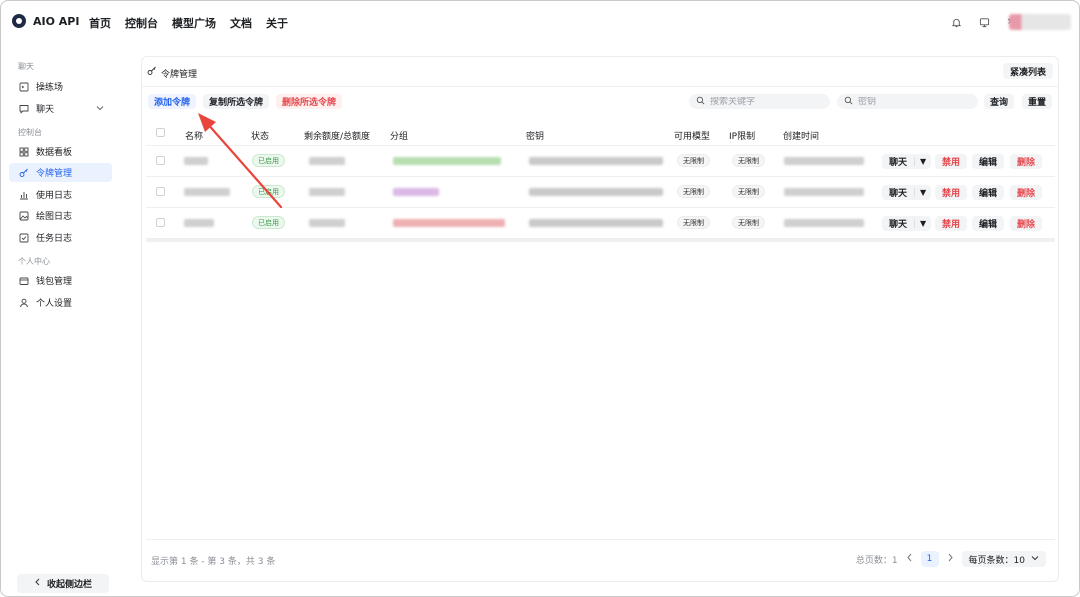 The image size is (1080, 597). What do you see at coordinates (24, 195) in the screenshot?
I see `chart-icon` at bounding box center [24, 195].